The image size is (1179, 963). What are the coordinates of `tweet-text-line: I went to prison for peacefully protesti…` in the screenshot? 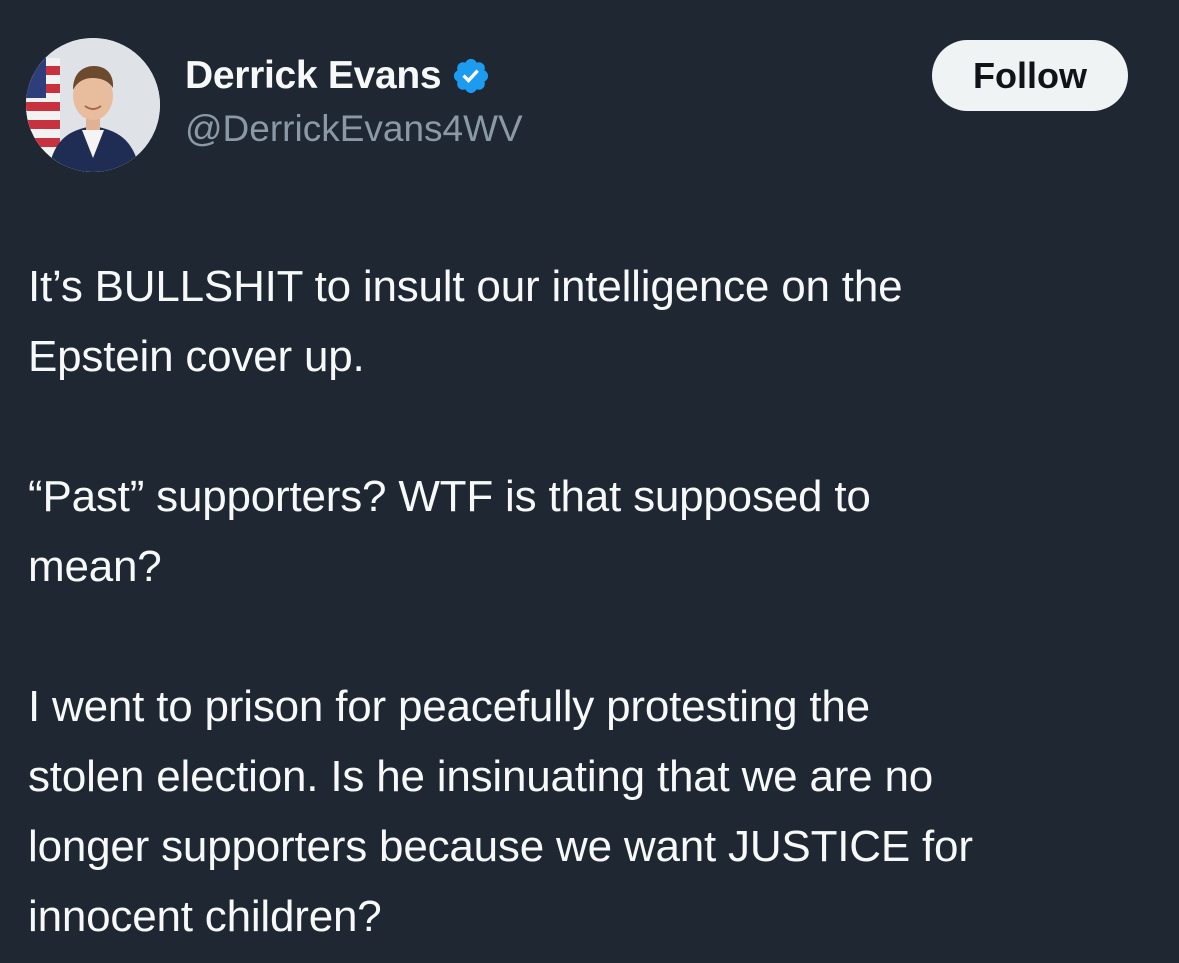 It's located at (449, 706).